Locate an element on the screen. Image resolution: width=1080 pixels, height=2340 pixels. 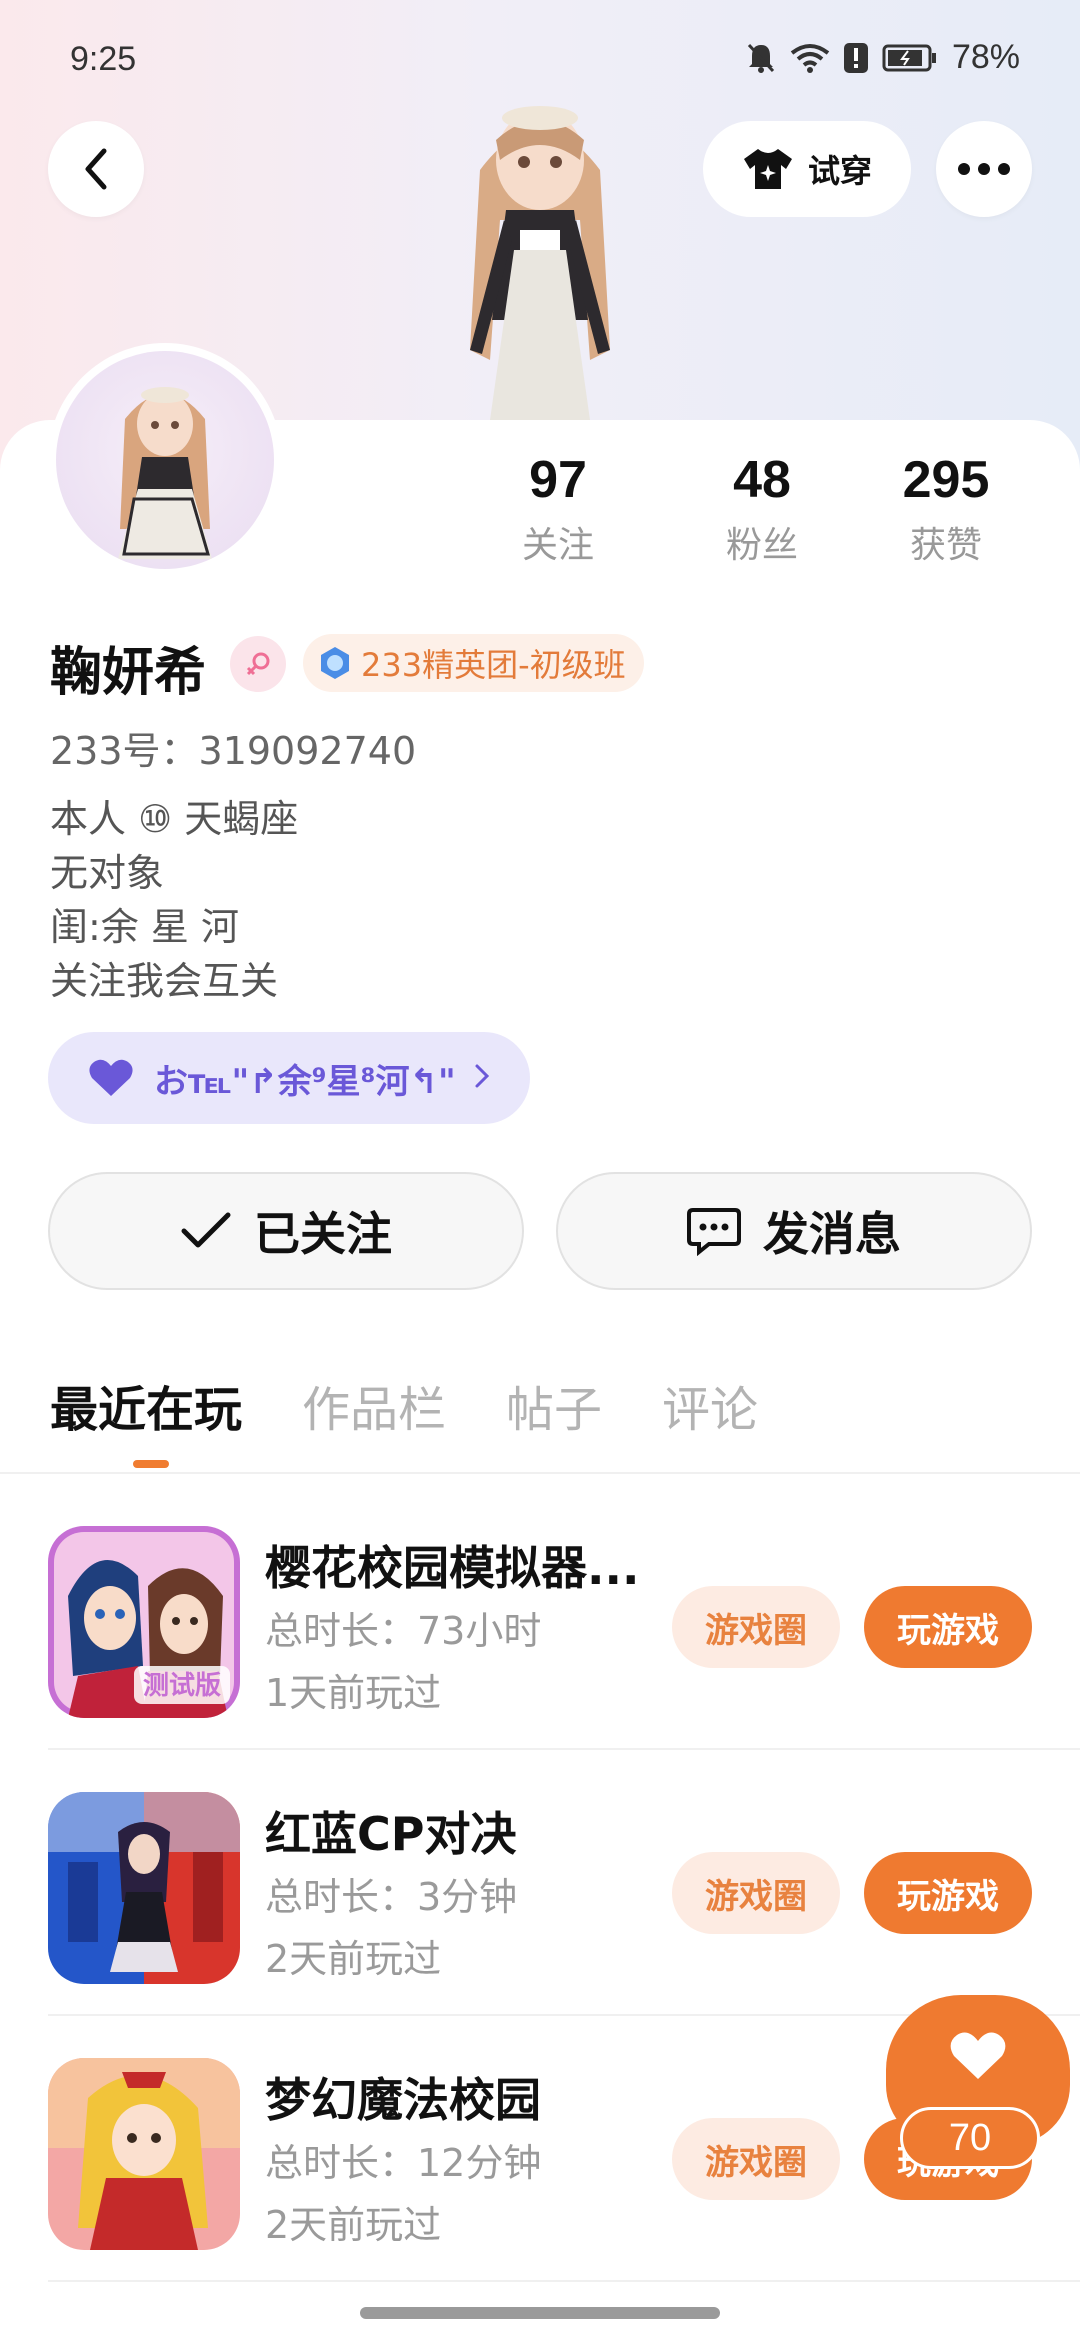
wifi-icon is located at coordinates (810, 58).